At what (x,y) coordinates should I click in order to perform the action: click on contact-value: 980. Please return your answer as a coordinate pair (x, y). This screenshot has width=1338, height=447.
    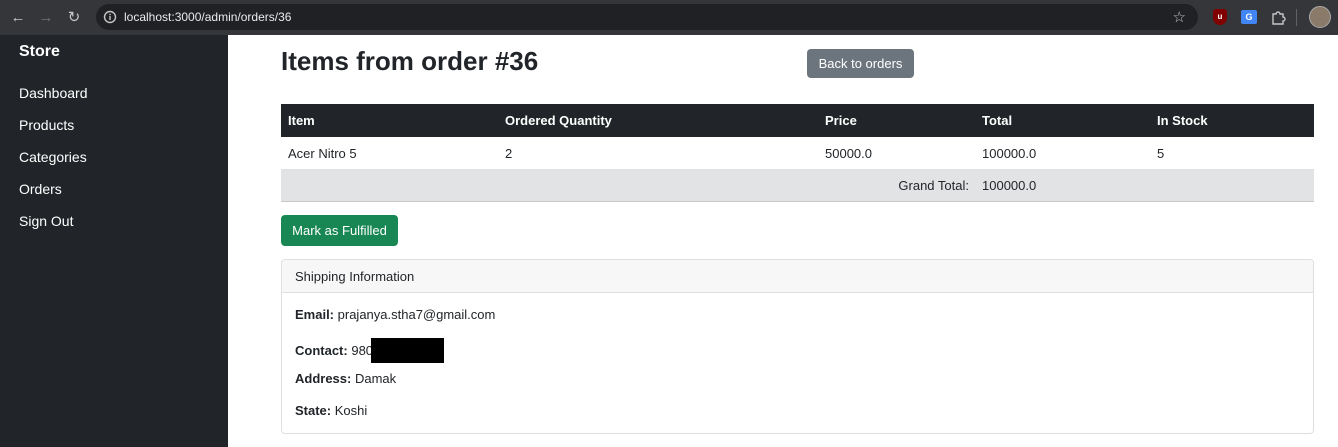
    Looking at the image, I should click on (362, 350).